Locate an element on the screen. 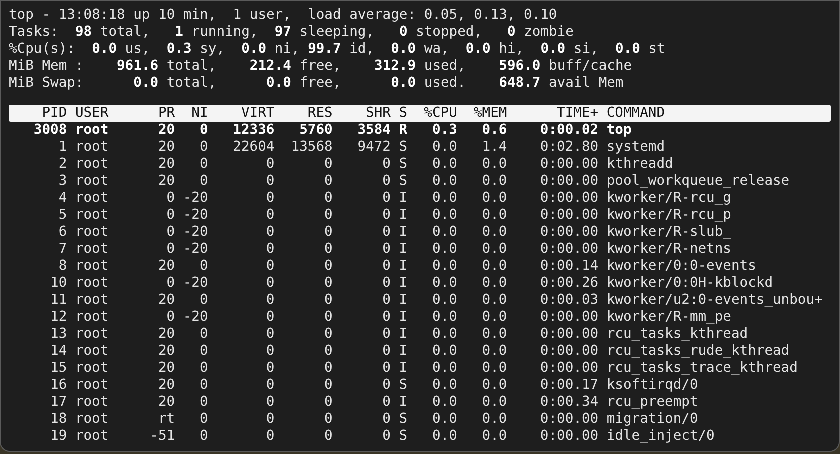 The width and height of the screenshot is (840, 454). column-header: SHR is located at coordinates (378, 113).